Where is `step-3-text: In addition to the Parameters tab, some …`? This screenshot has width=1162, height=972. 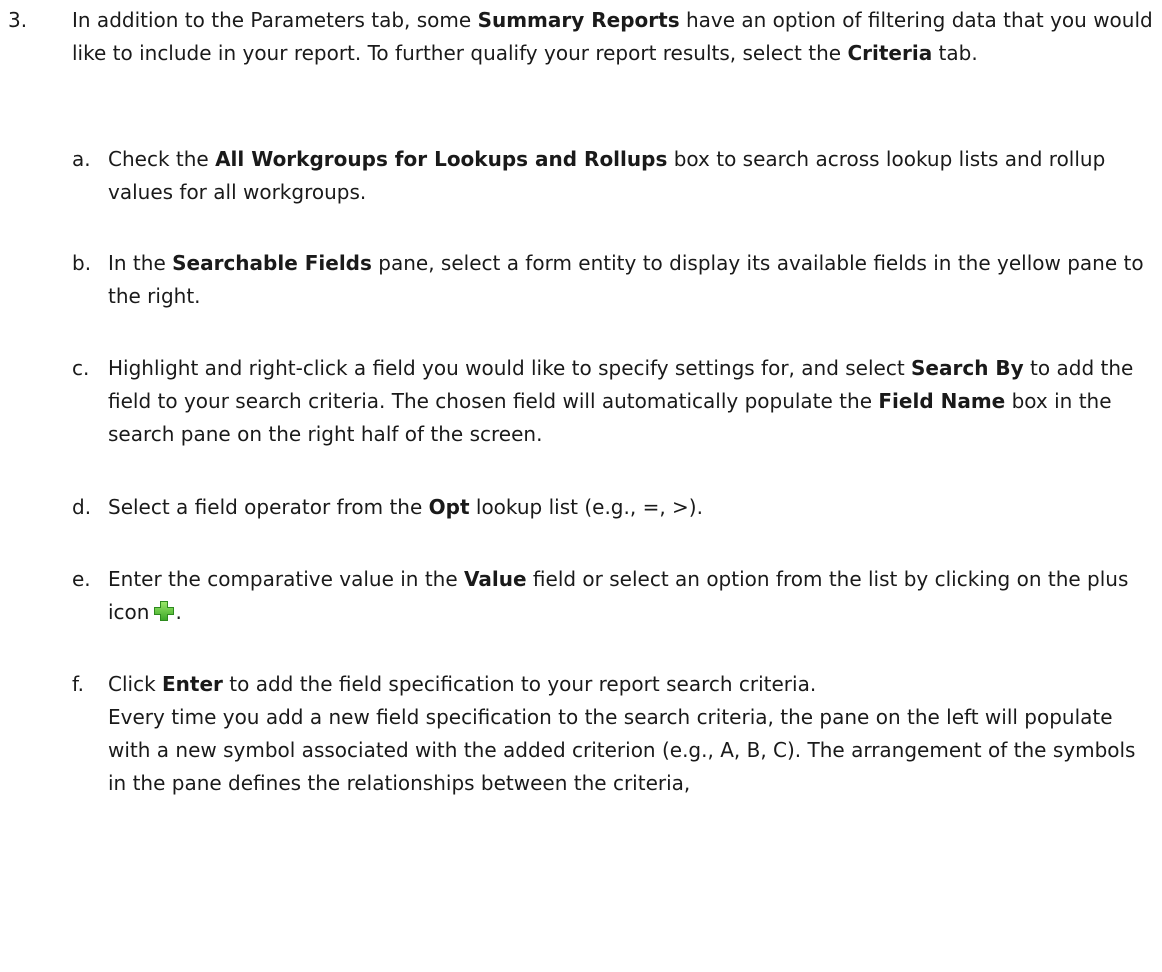
step-3-text: In addition to the Parameters tab, some … is located at coordinates (614, 37).